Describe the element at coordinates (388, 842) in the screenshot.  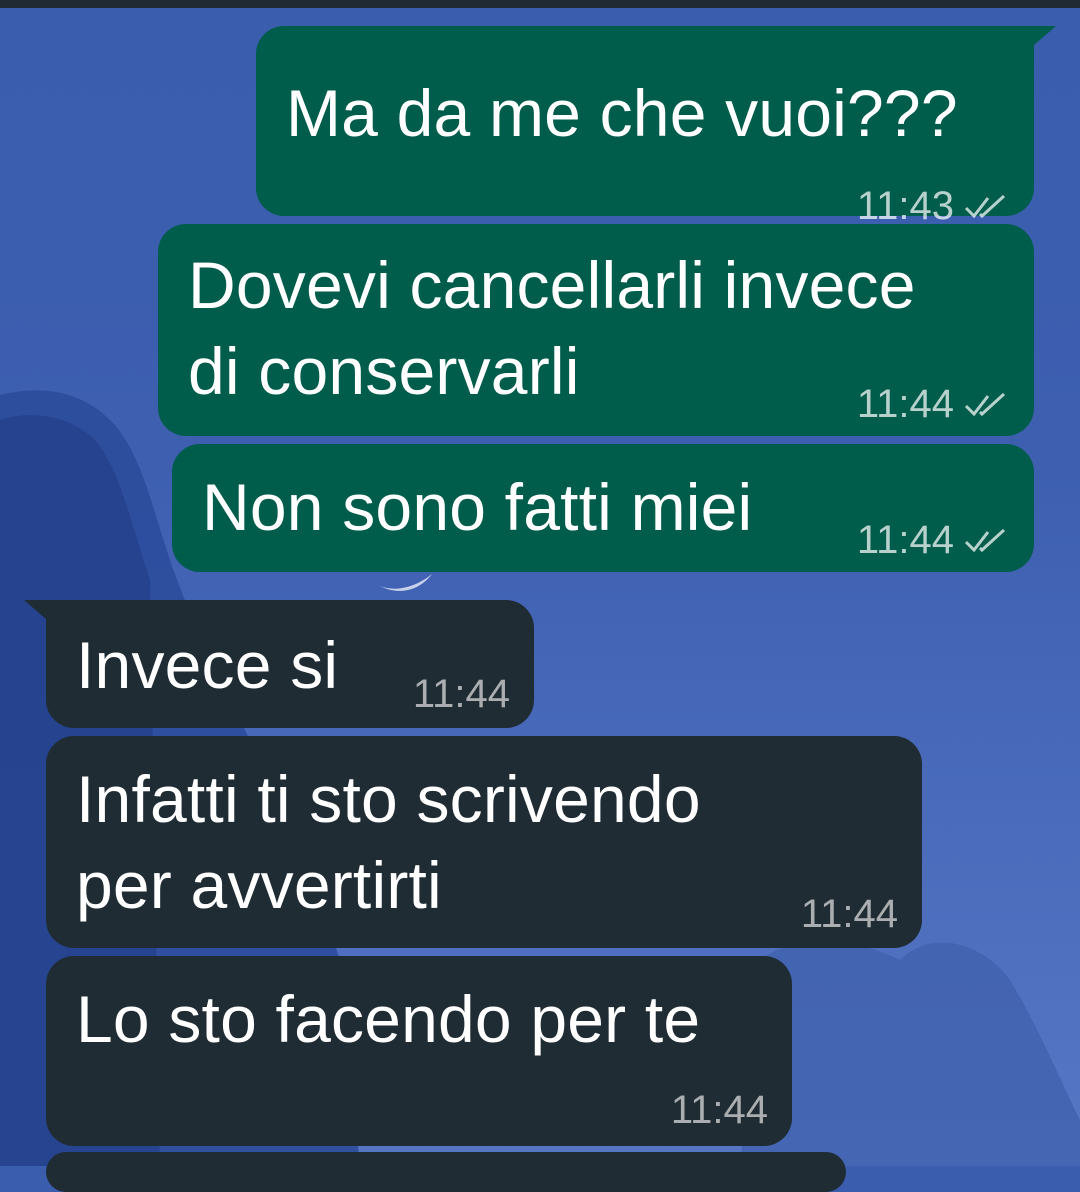
I see `message-text: Infatti ti sto scrivendo per avvertirti` at that location.